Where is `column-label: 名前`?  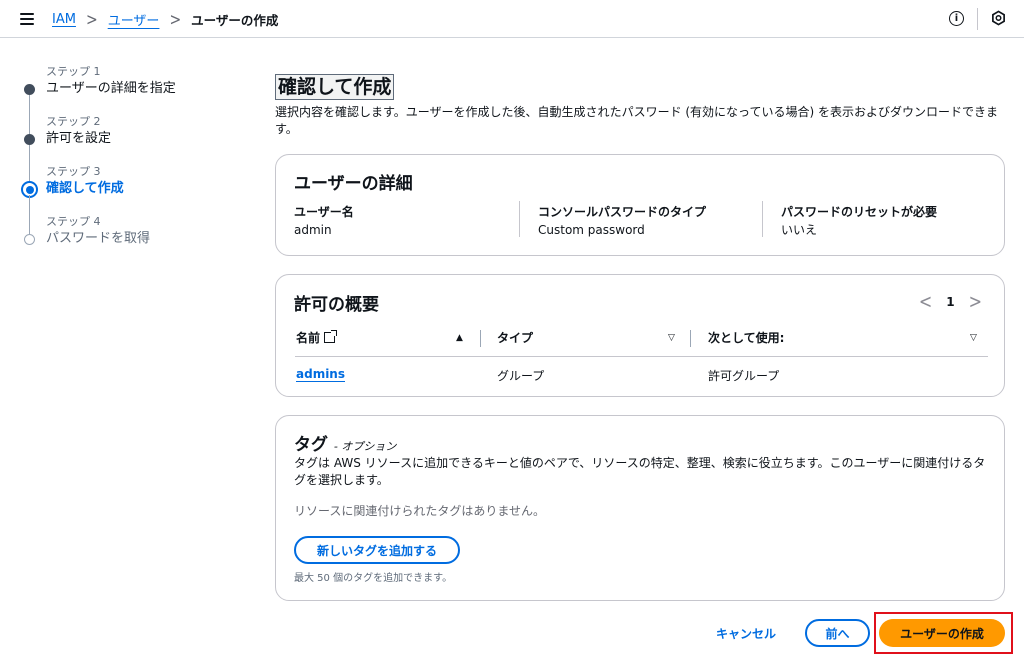 column-label: 名前 is located at coordinates (308, 338).